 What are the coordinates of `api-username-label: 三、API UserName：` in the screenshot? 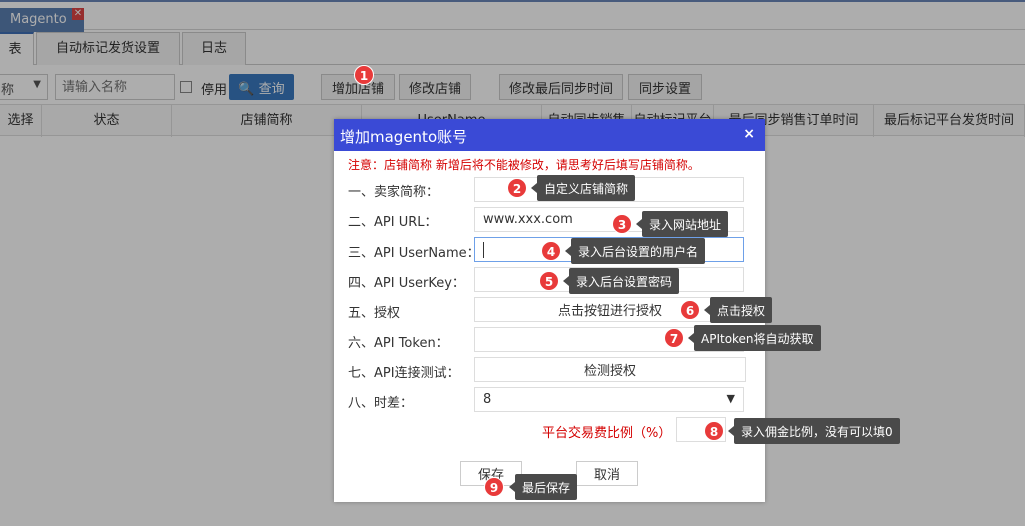 It's located at (414, 253).